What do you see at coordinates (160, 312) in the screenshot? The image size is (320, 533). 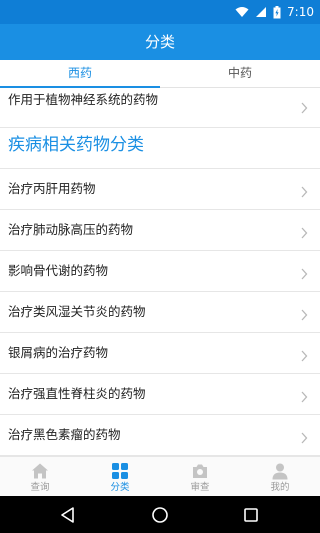 I see `list-item: 治疗类风湿关节炎的药物` at bounding box center [160, 312].